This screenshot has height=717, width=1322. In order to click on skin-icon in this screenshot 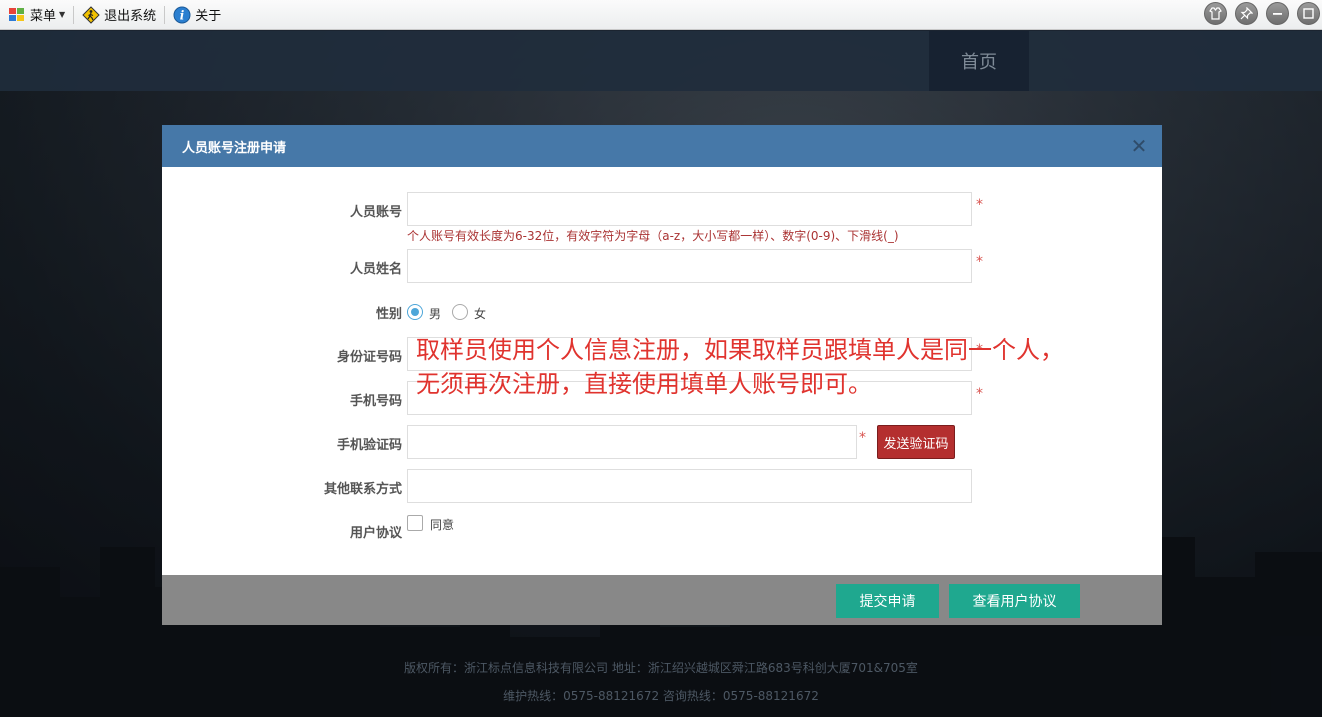, I will do `click(1215, 13)`.